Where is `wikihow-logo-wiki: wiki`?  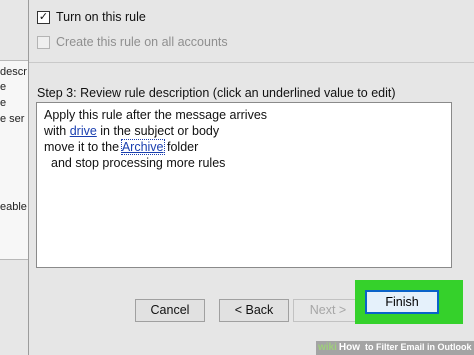 wikihow-logo-wiki: wiki is located at coordinates (327, 347).